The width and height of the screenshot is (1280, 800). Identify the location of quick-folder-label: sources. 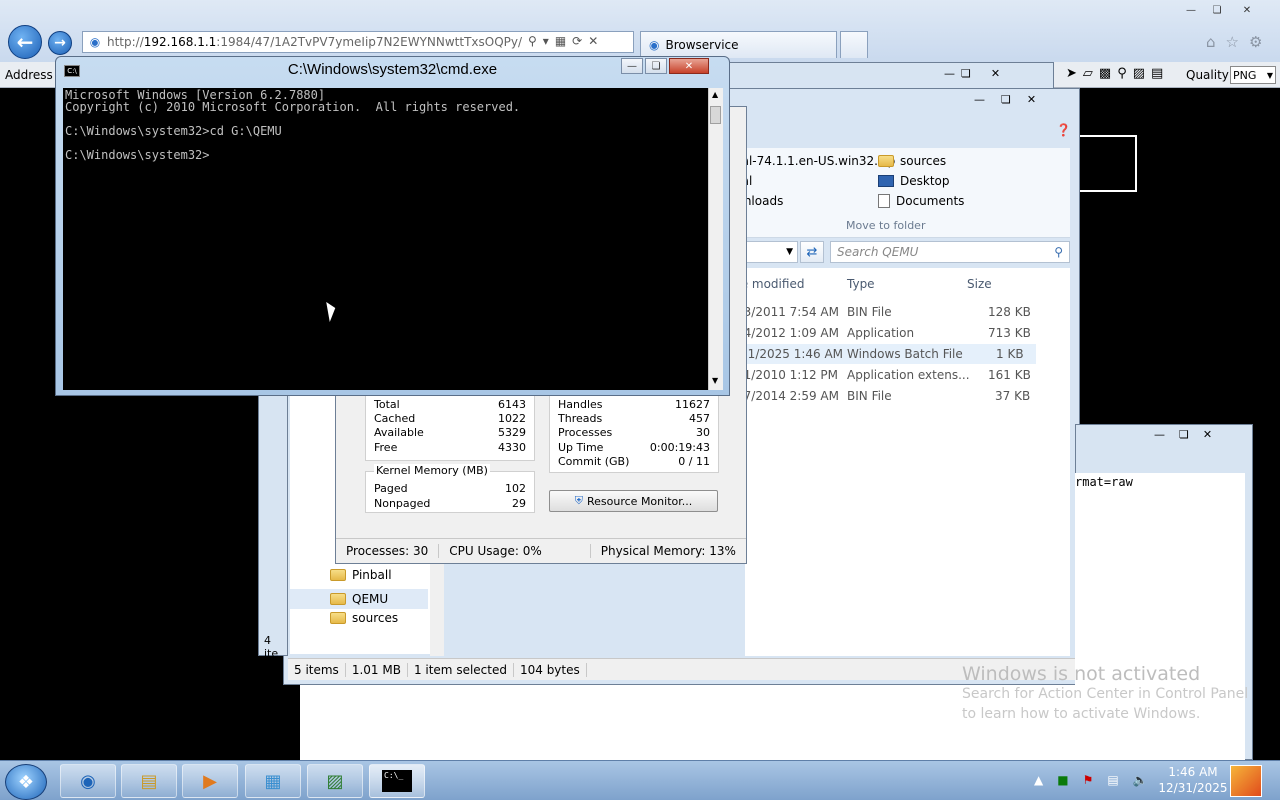
(923, 161).